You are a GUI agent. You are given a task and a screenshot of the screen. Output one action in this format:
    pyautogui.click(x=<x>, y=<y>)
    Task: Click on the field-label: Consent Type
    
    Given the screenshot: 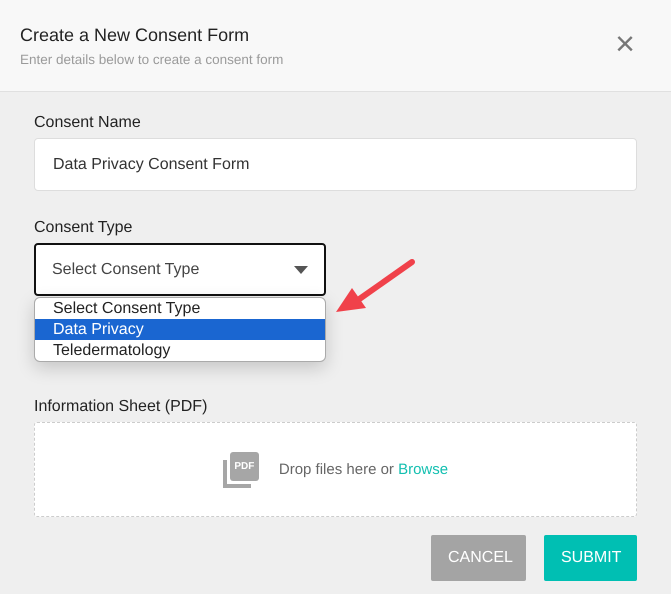 What is the action you would take?
    pyautogui.click(x=83, y=228)
    